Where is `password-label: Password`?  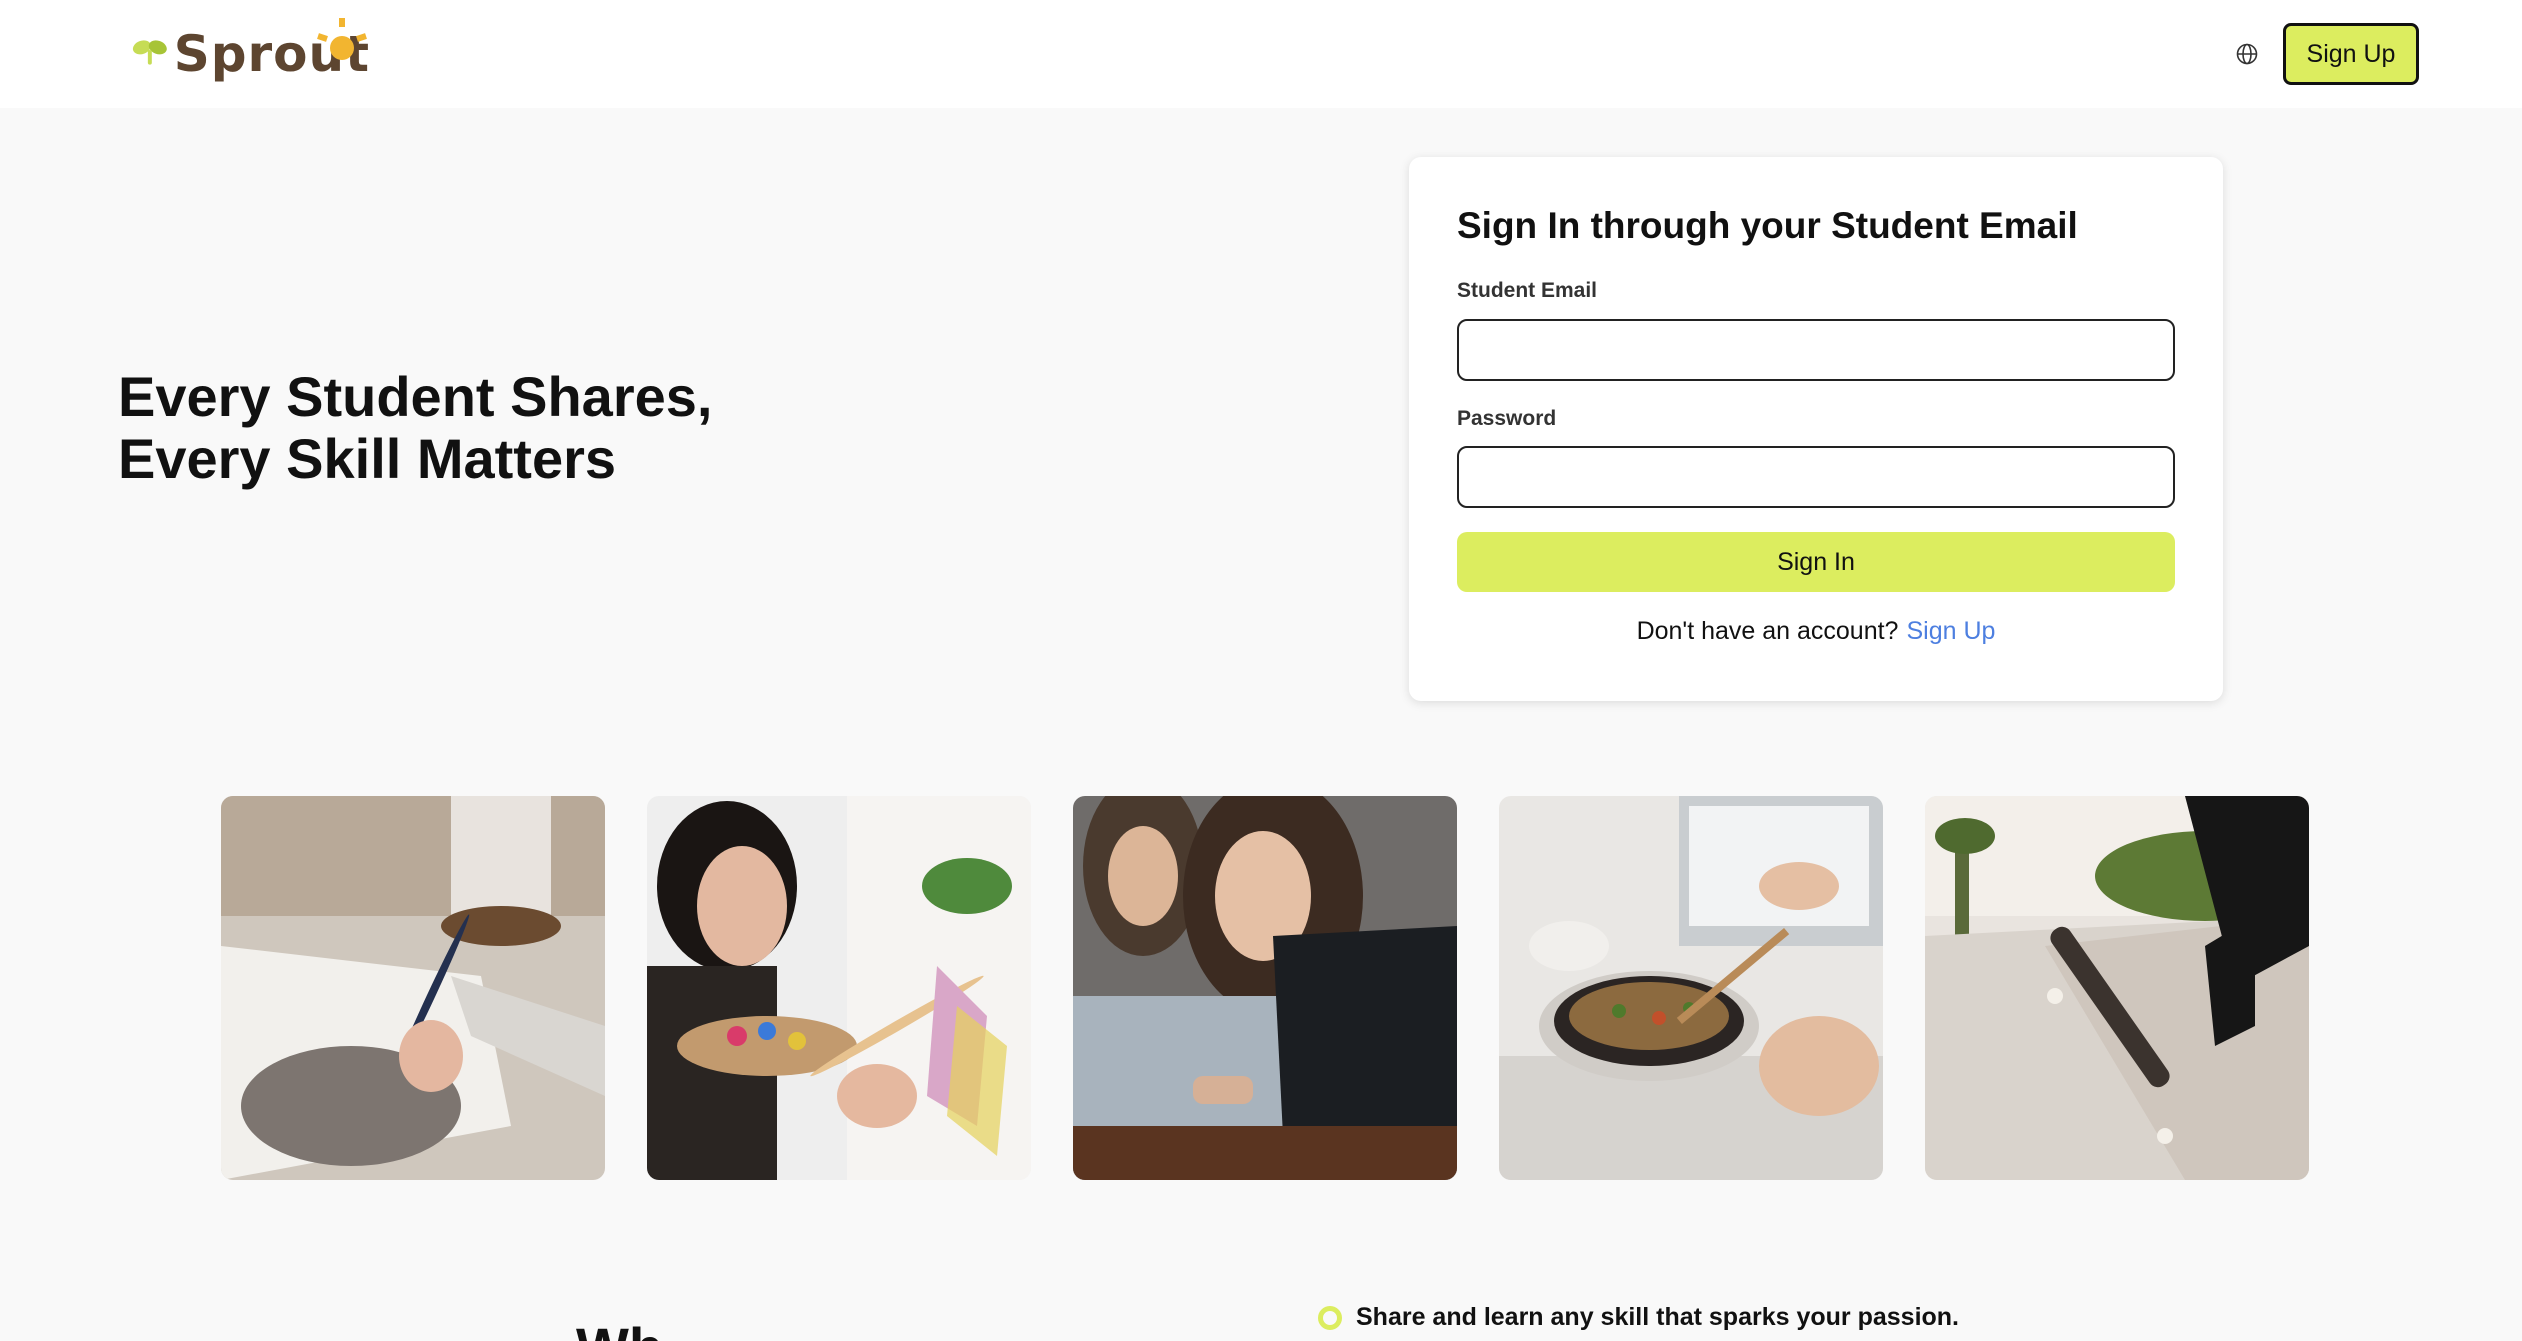
password-label: Password is located at coordinates (1507, 418).